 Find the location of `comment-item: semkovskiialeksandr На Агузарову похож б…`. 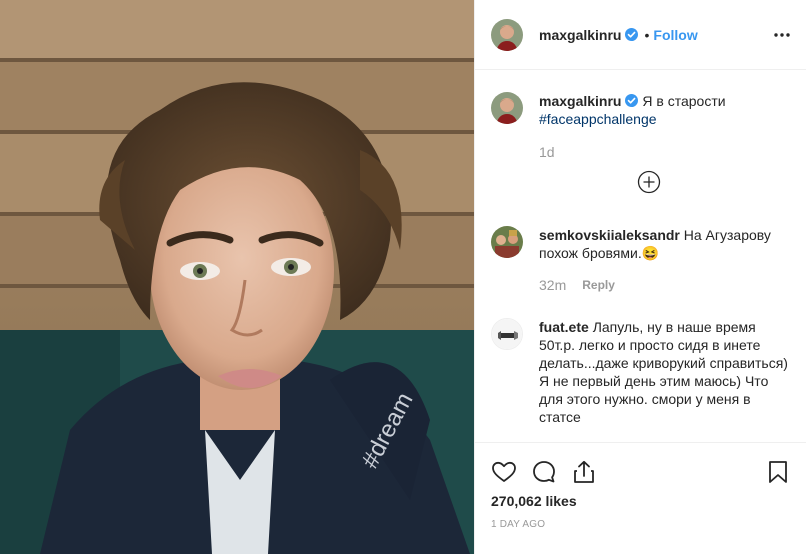

comment-item: semkovskiialeksandr На Агузарову похож б… is located at coordinates (641, 261).